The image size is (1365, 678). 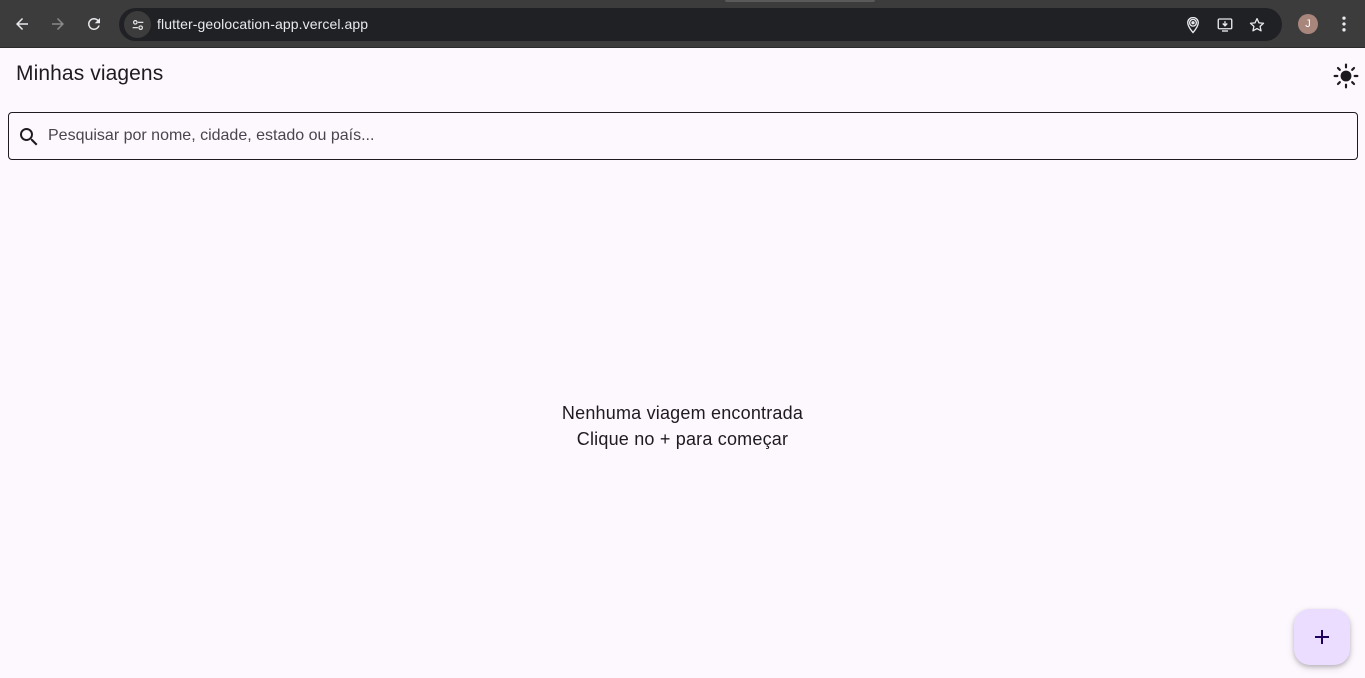 What do you see at coordinates (700, 24) in the screenshot?
I see `address-bar: flutter-geolocation-app.vercel.app` at bounding box center [700, 24].